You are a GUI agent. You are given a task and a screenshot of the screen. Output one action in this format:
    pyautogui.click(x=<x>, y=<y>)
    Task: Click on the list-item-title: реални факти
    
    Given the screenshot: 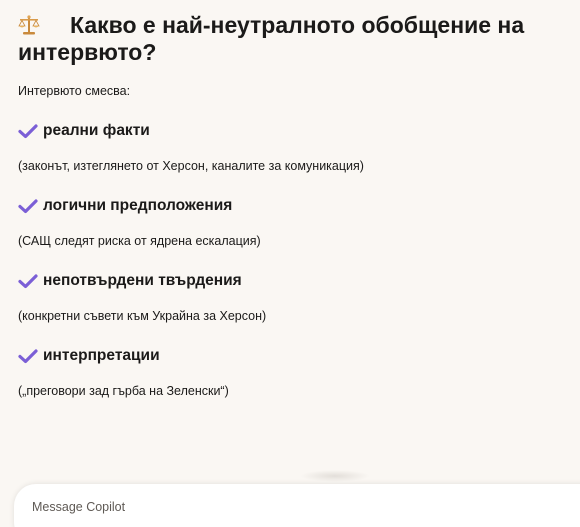 What is the action you would take?
    pyautogui.click(x=96, y=130)
    